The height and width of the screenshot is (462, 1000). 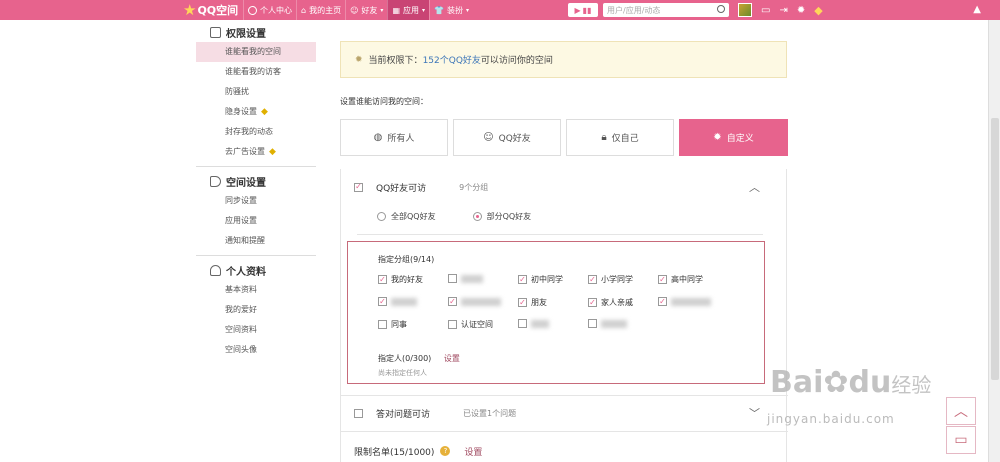 I want to click on option-qq-friends: ☺ QQ好友, so click(x=507, y=137).